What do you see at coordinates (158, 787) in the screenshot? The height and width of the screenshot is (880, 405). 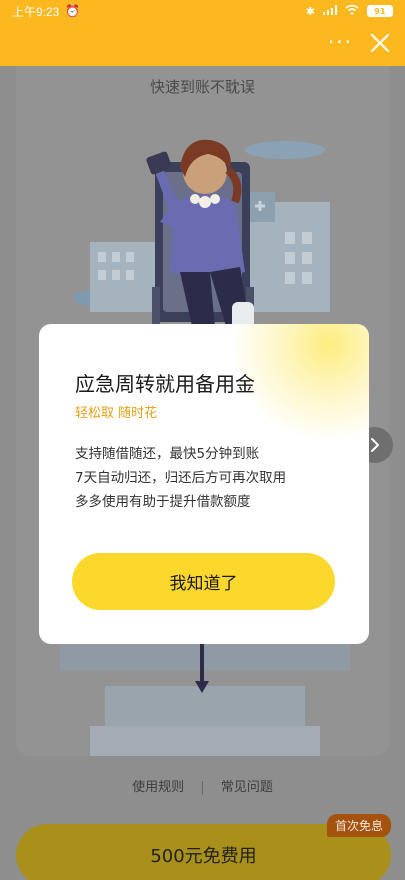 I see `usage-rules-link: 使用规则` at bounding box center [158, 787].